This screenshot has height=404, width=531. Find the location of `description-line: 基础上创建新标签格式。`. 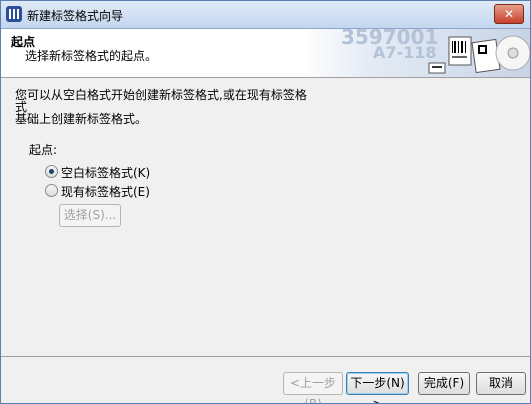

description-line: 基础上创建新标签格式。 is located at coordinates (81, 119).